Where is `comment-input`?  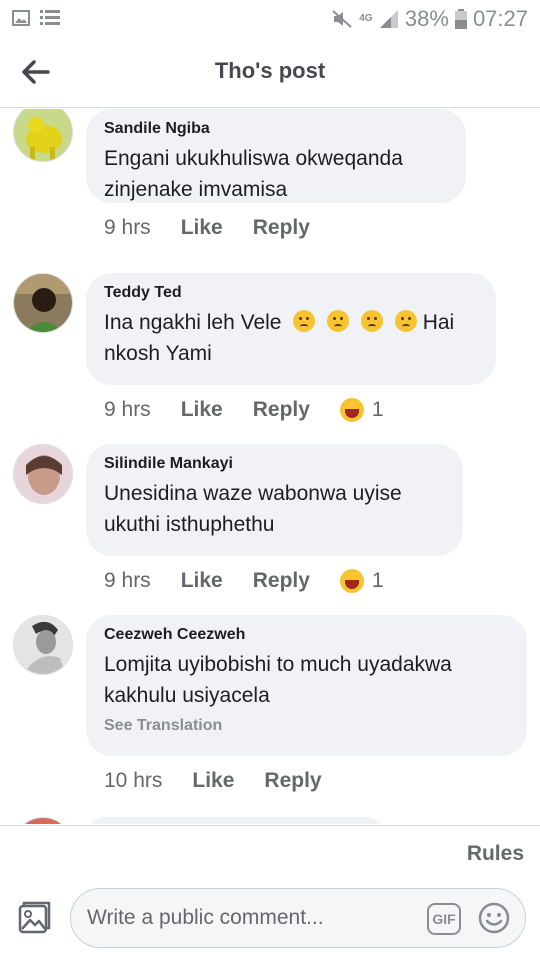
comment-input is located at coordinates (247, 918).